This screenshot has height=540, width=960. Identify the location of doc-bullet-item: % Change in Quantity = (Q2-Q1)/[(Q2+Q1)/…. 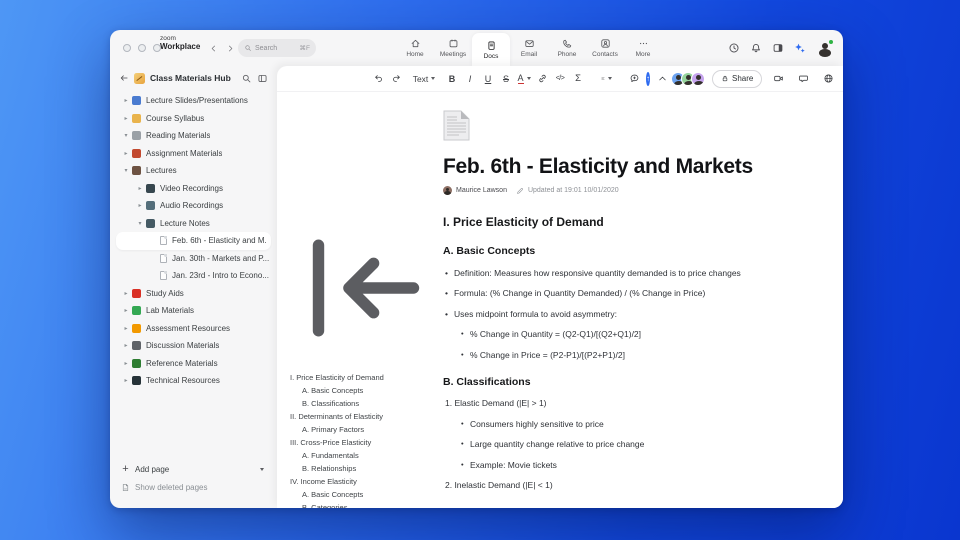
(608, 334).